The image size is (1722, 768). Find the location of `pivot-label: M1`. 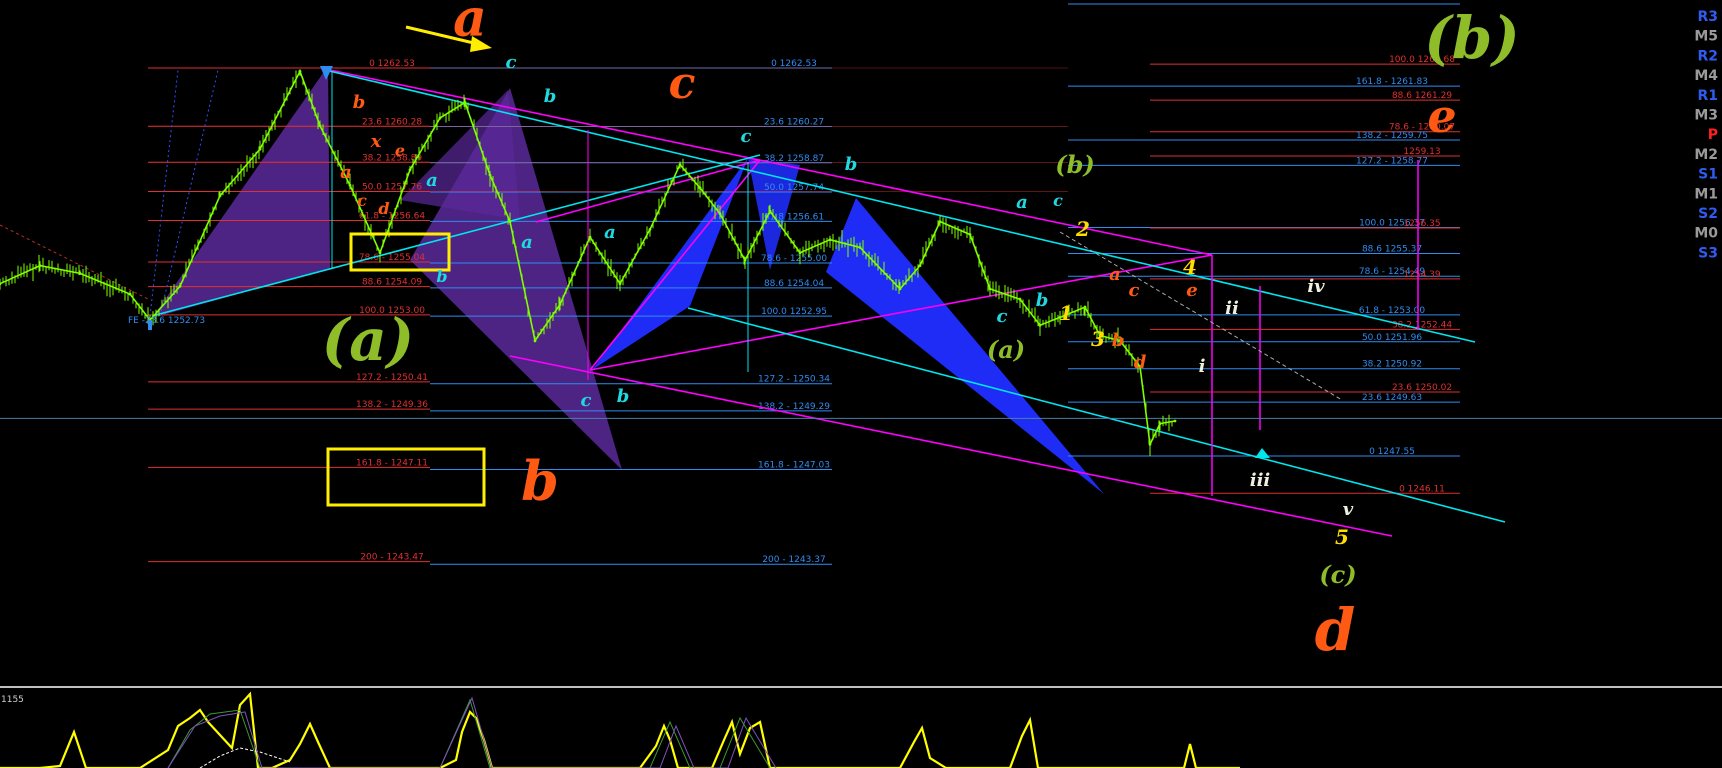

pivot-label: M1 is located at coordinates (1706, 194).